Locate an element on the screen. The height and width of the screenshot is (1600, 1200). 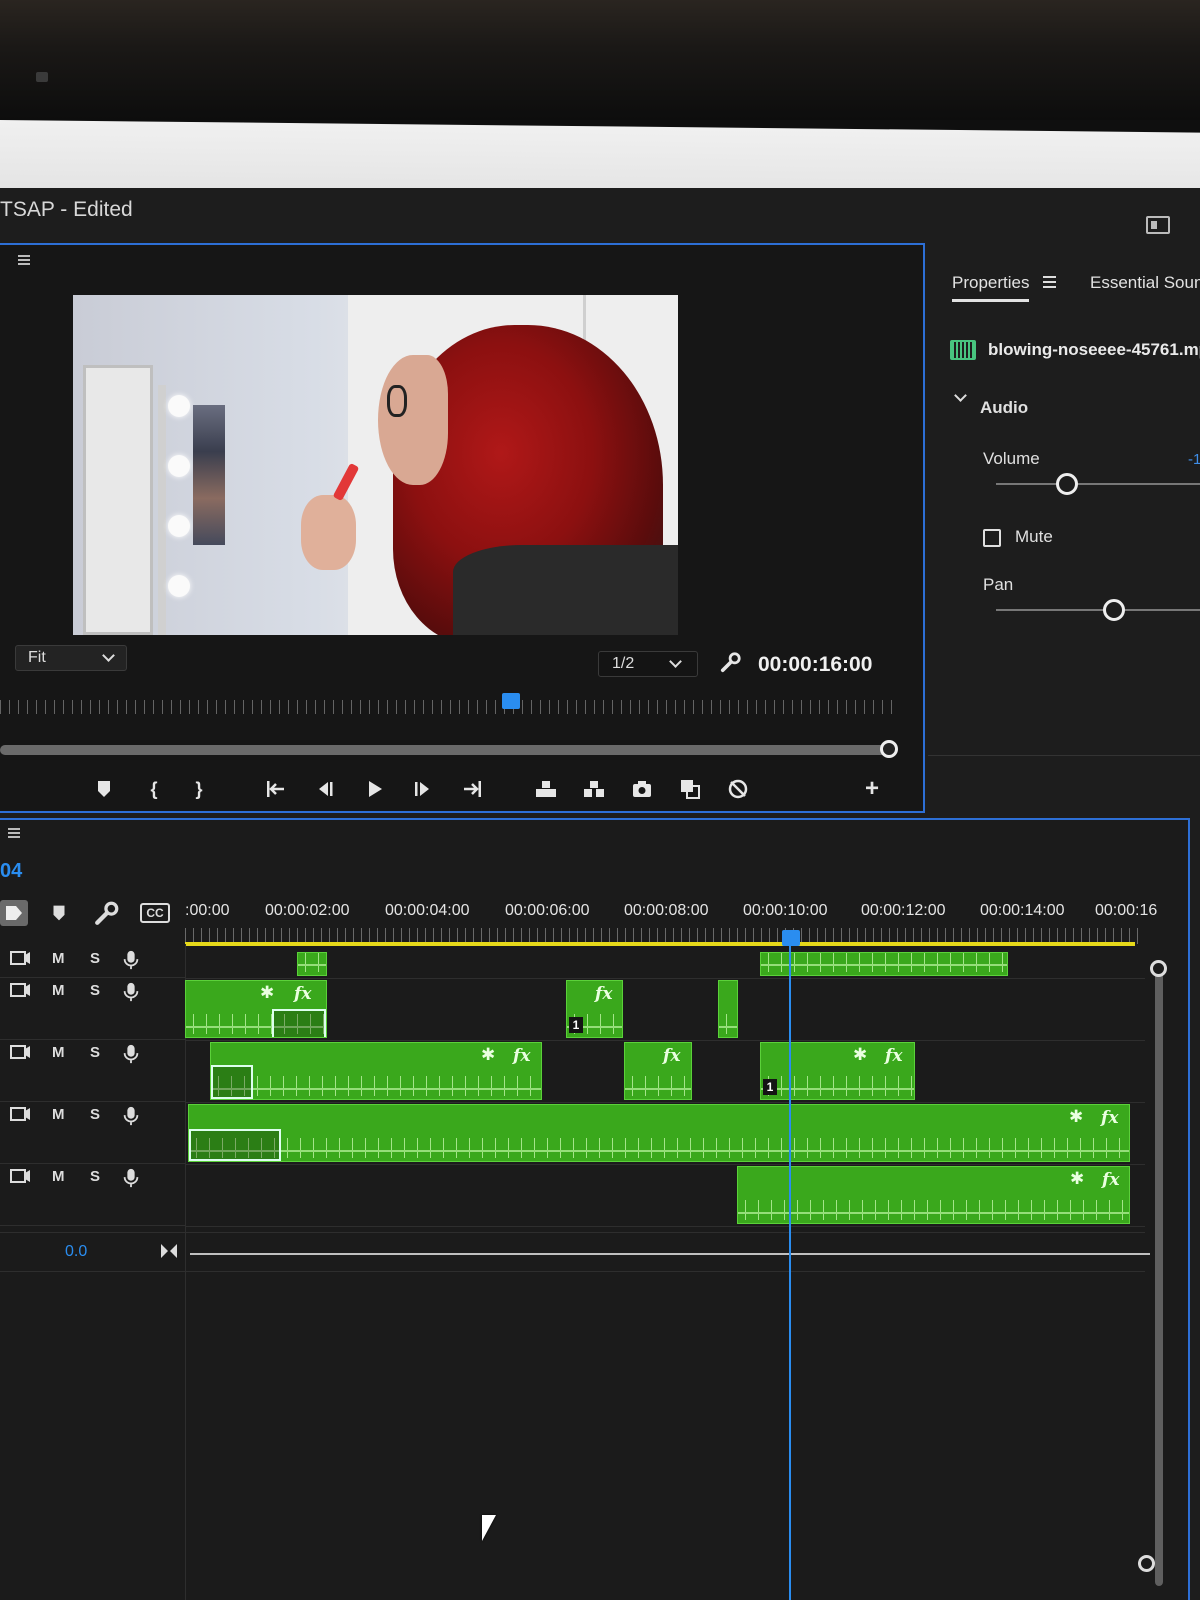
panel-layout-icon is located at coordinates (1158, 225).